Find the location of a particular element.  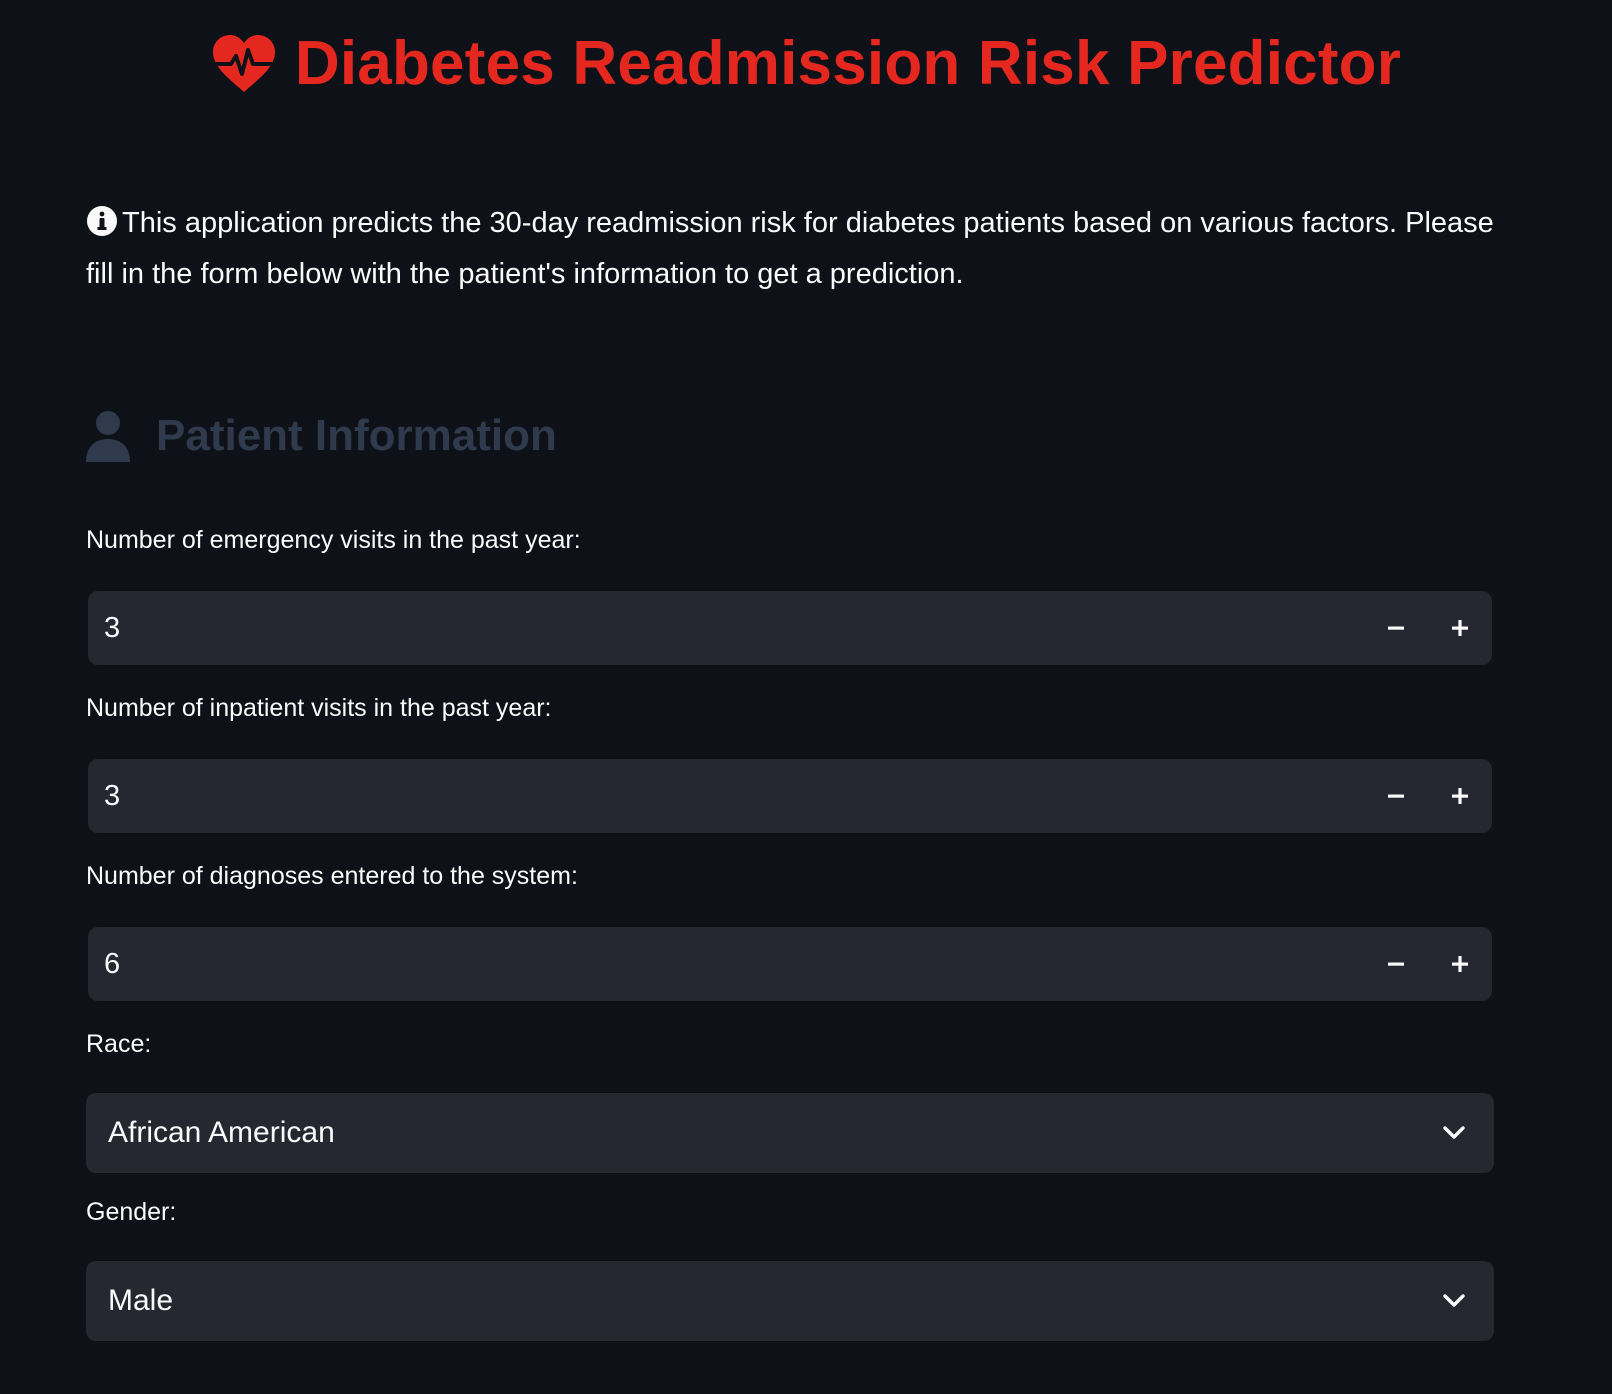

diagnoses-input: 6 is located at coordinates (790, 964).